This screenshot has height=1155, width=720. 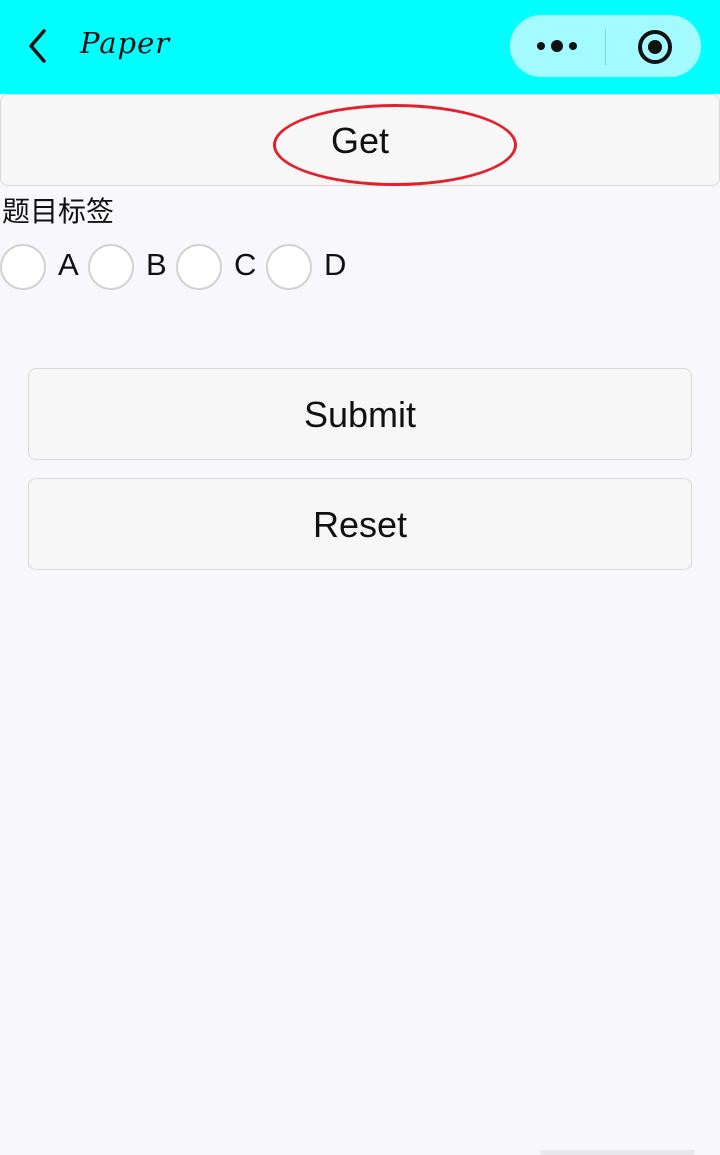 I want to click on home-indicator, so click(x=617, y=1152).